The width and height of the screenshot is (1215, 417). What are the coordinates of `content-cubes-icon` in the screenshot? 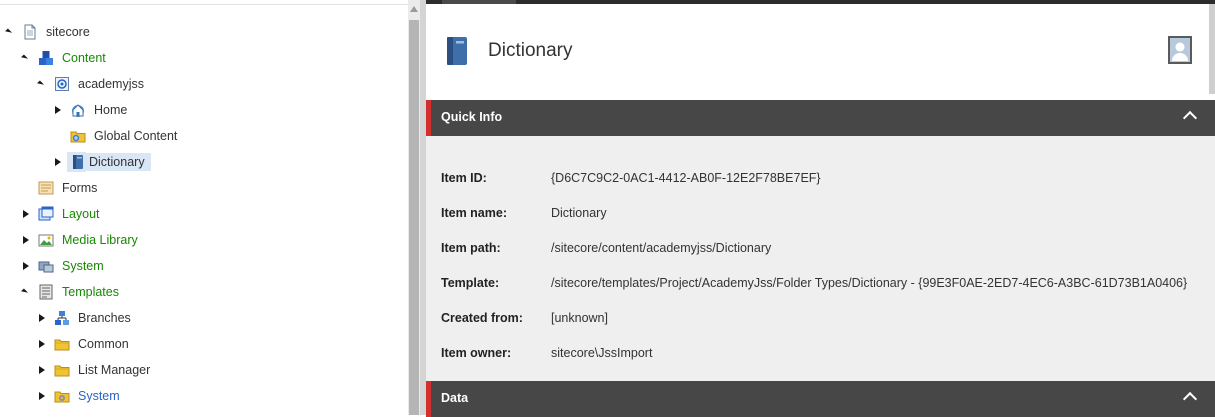 It's located at (46, 58).